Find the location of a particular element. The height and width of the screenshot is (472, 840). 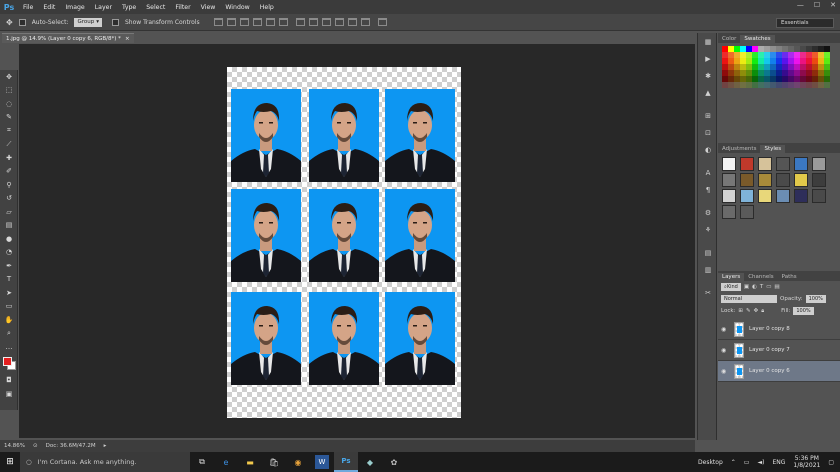

align-bottom-icon is located at coordinates (244, 22).